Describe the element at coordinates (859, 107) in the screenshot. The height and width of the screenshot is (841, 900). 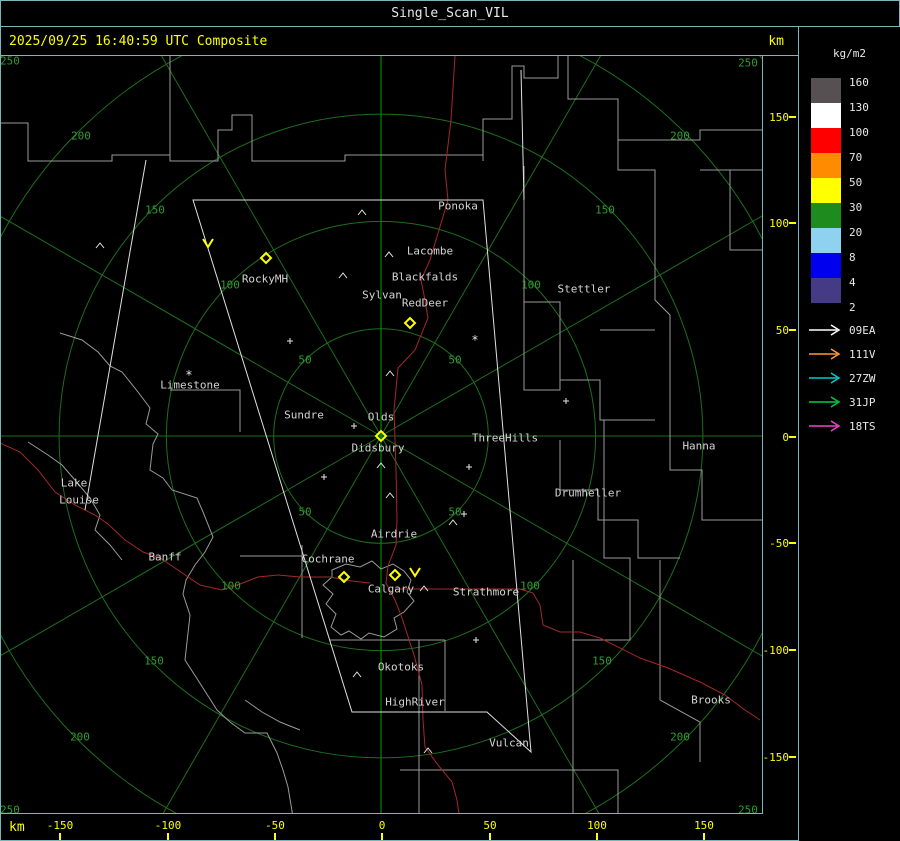
I see `vil-scale-value-label: 130` at that location.